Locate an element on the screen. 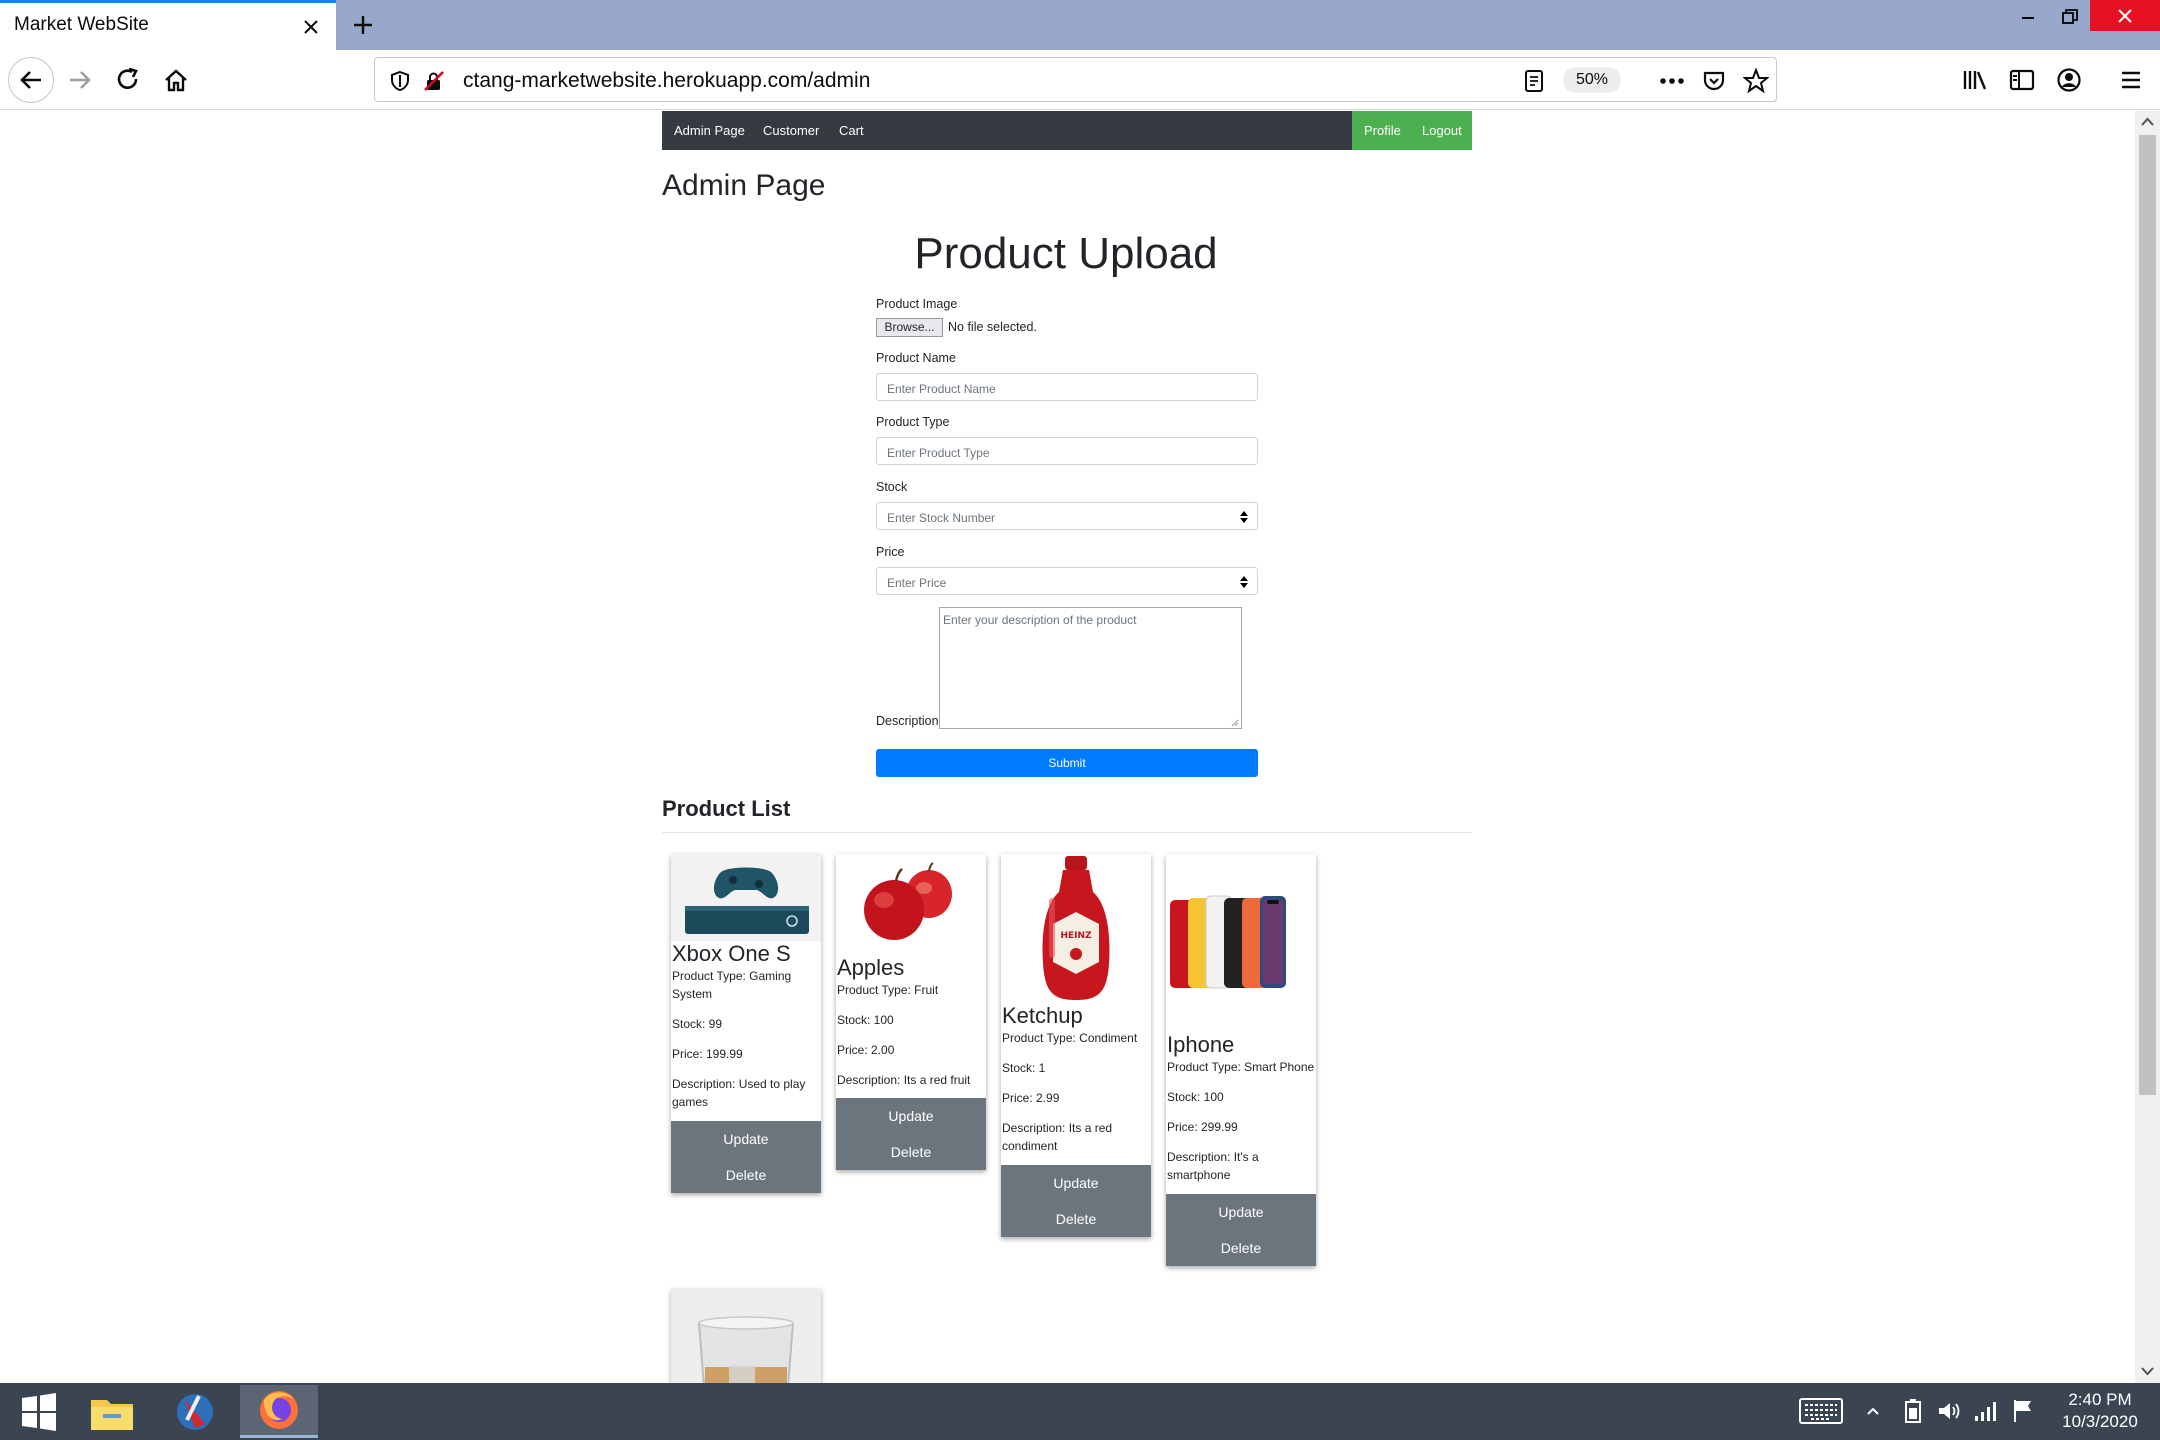  product-price: Price: 299.99 is located at coordinates (1202, 1127).